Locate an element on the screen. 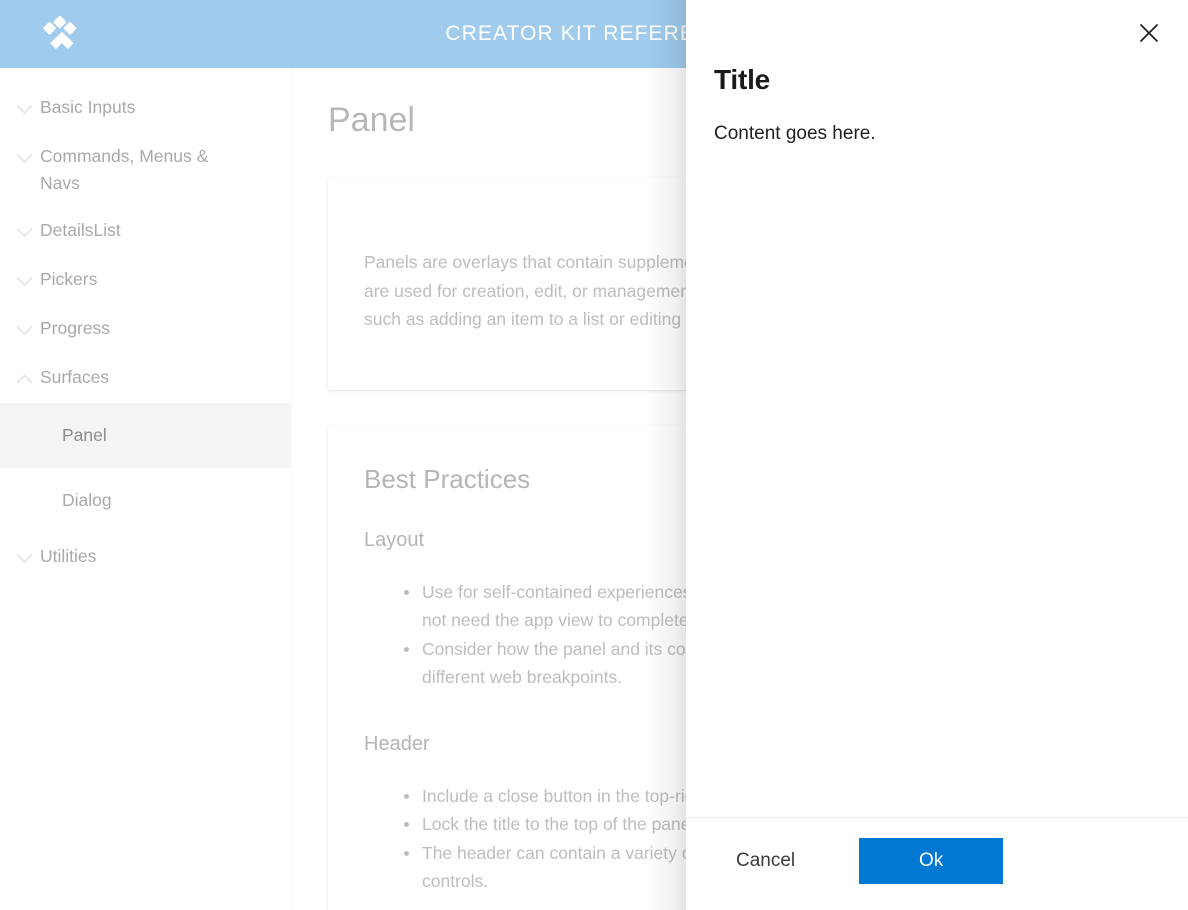  sidebar-item-basic-inputs: Basic Inputs is located at coordinates (145, 108).